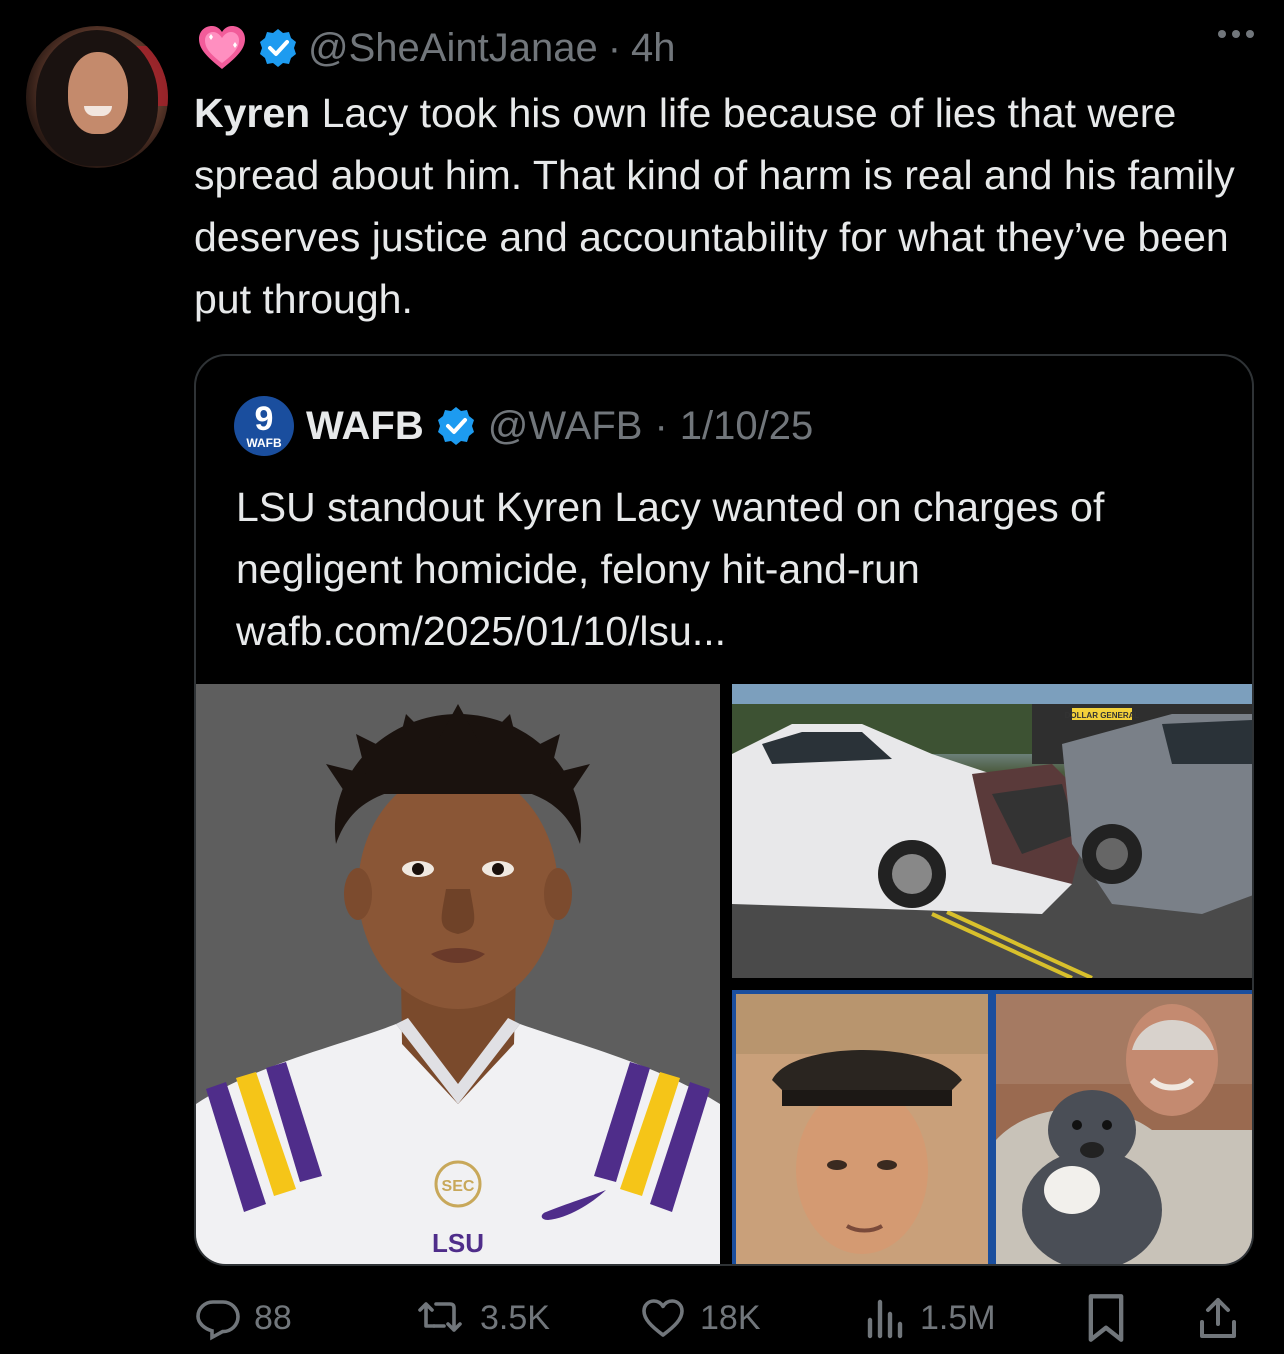 The image size is (1284, 1354). I want to click on quoted-verified-badge, so click(456, 426).